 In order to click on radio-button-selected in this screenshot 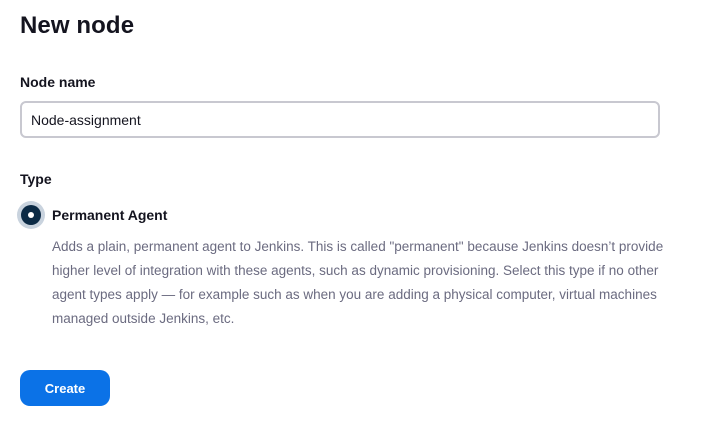, I will do `click(31, 215)`.